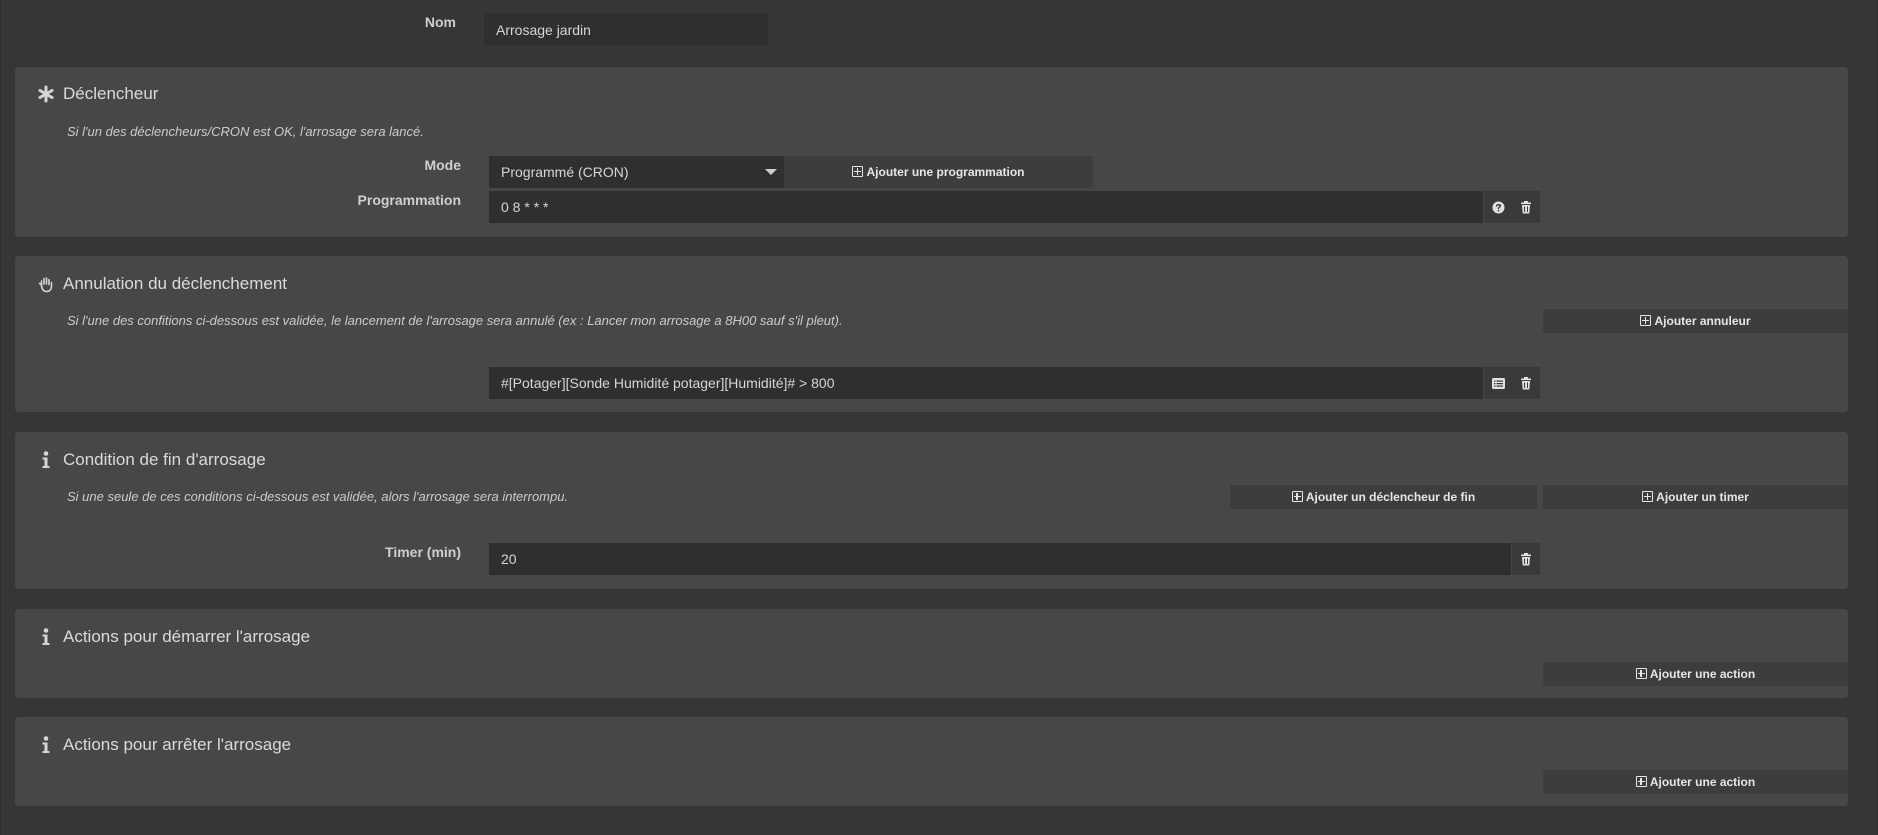 The width and height of the screenshot is (1878, 835). I want to click on delete-annuleur-button, so click(1526, 383).